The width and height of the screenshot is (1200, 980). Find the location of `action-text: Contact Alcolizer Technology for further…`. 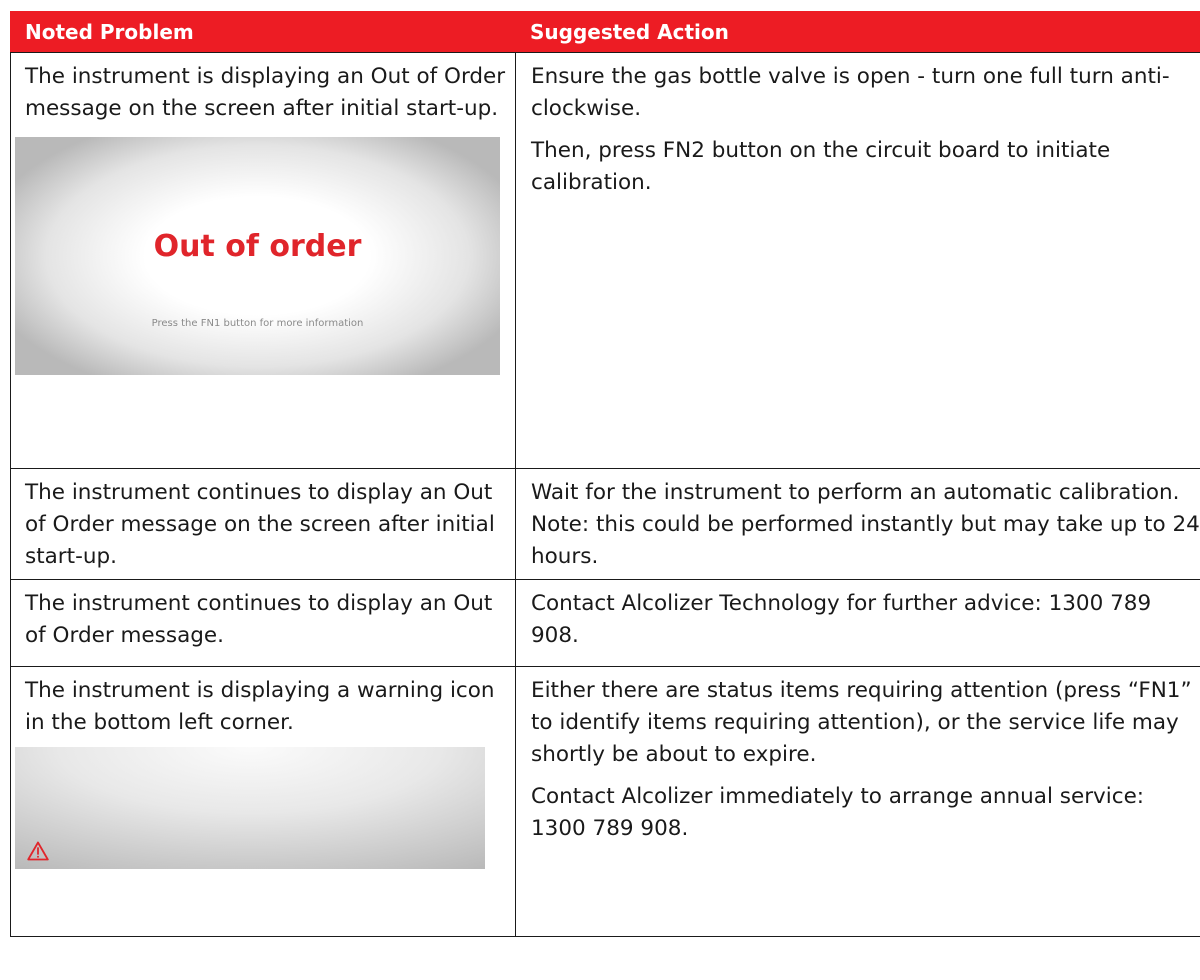

action-text: Contact Alcolizer Technology for further… is located at coordinates (841, 619).